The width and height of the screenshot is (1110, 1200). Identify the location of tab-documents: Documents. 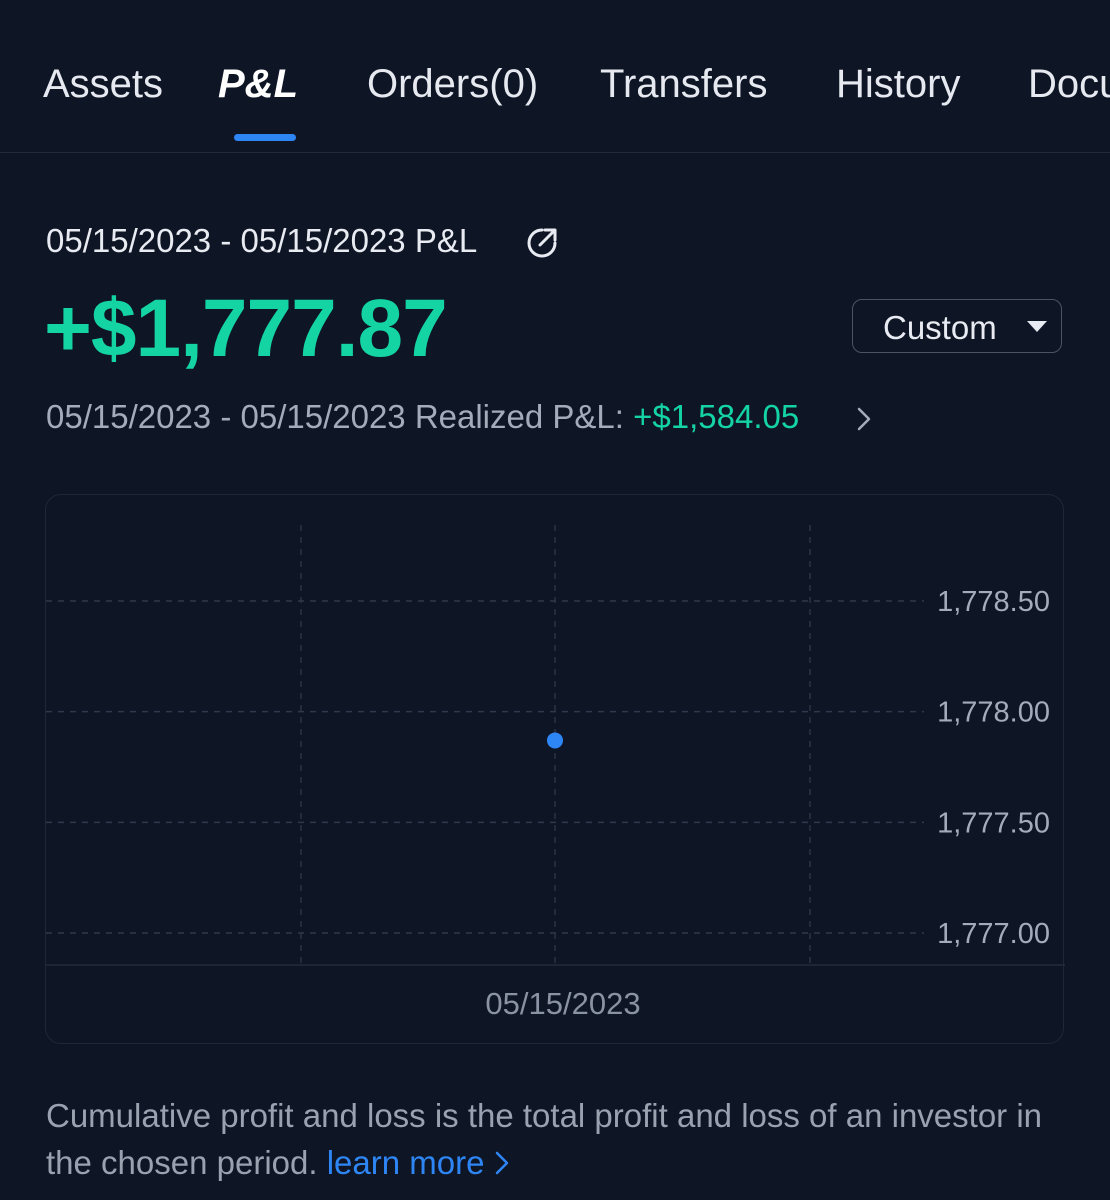
(1069, 84).